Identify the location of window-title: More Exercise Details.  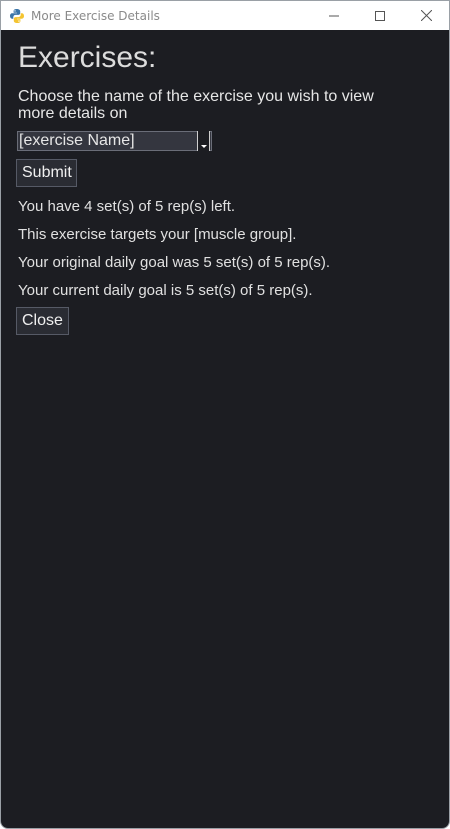
(95, 15).